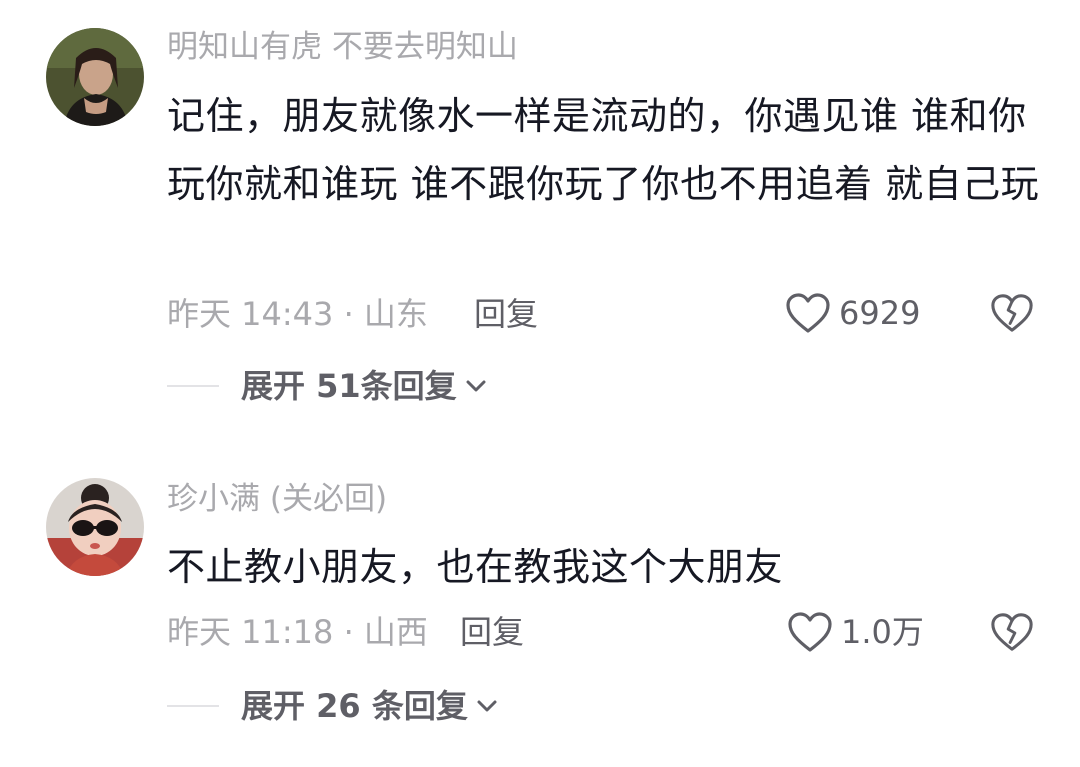 Image resolution: width=1080 pixels, height=767 pixels. Describe the element at coordinates (475, 567) in the screenshot. I see `comment-text: 不止教小朋友，也在教我这个大朋友` at that location.